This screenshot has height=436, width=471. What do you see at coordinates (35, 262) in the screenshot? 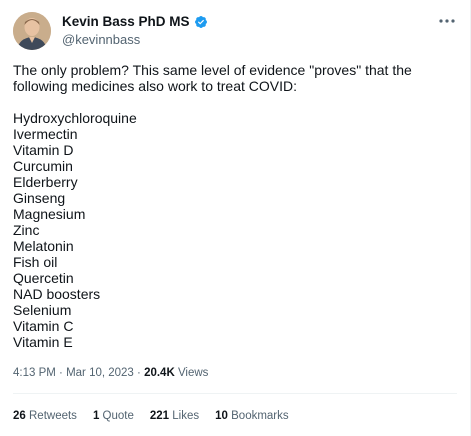
I see `list-item: Fish oil` at bounding box center [35, 262].